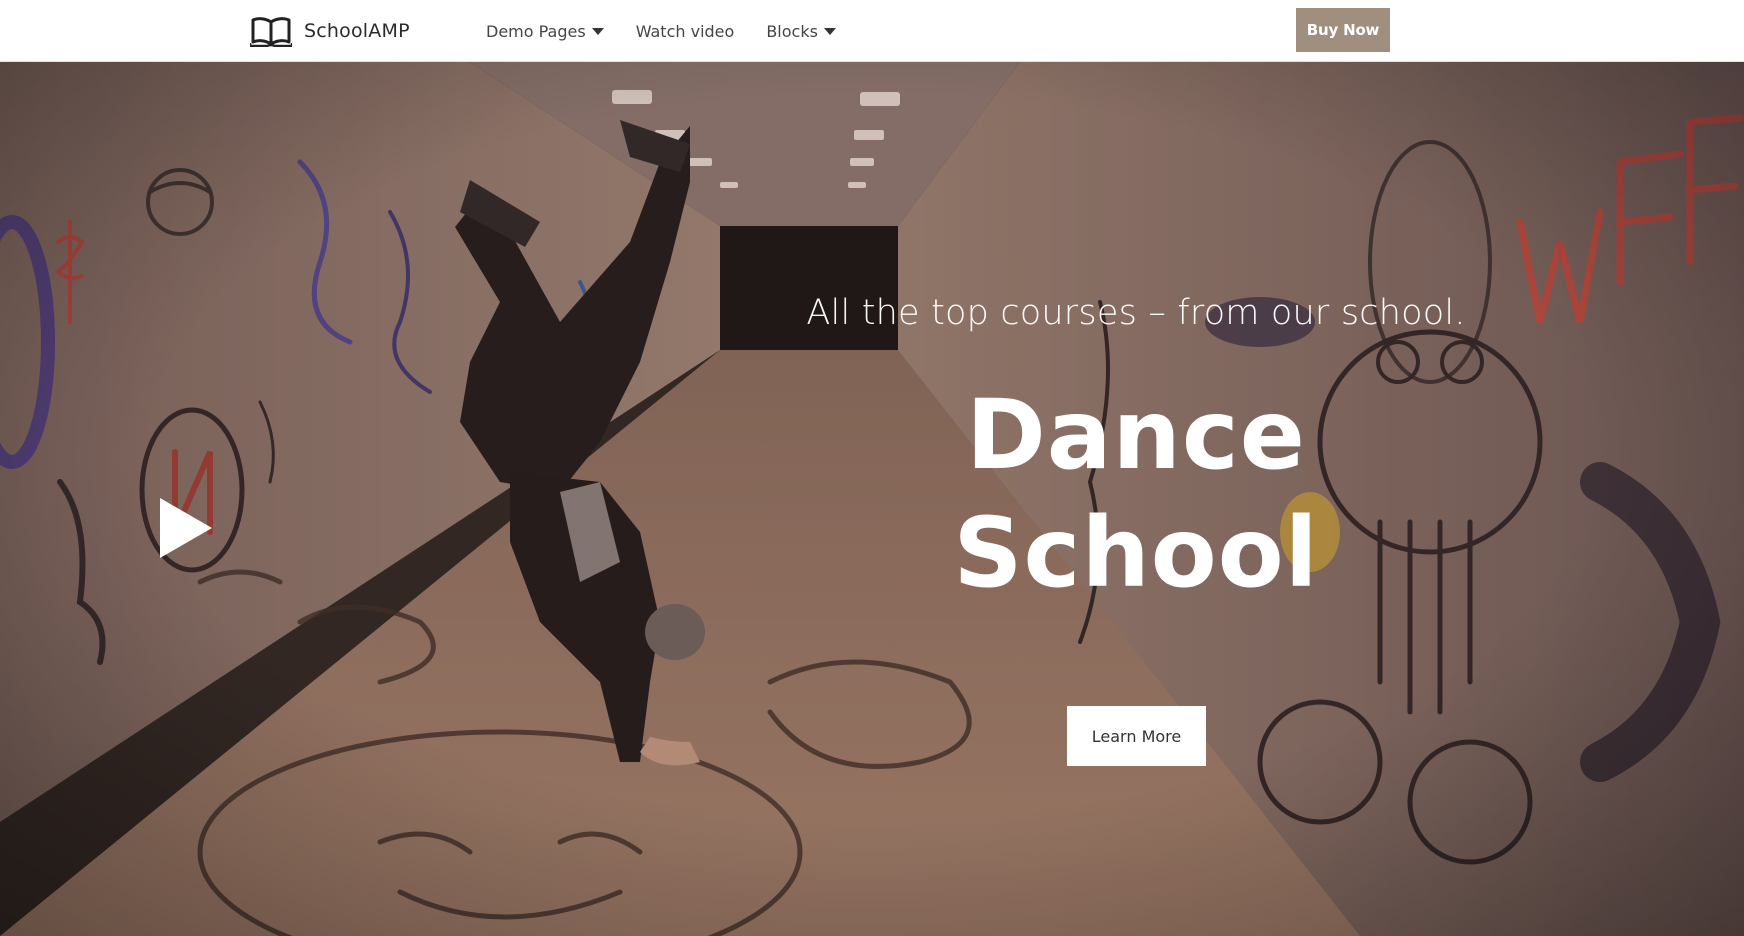 This screenshot has width=1744, height=936. Describe the element at coordinates (357, 31) in the screenshot. I see `brand-name: SchoolAMP` at that location.